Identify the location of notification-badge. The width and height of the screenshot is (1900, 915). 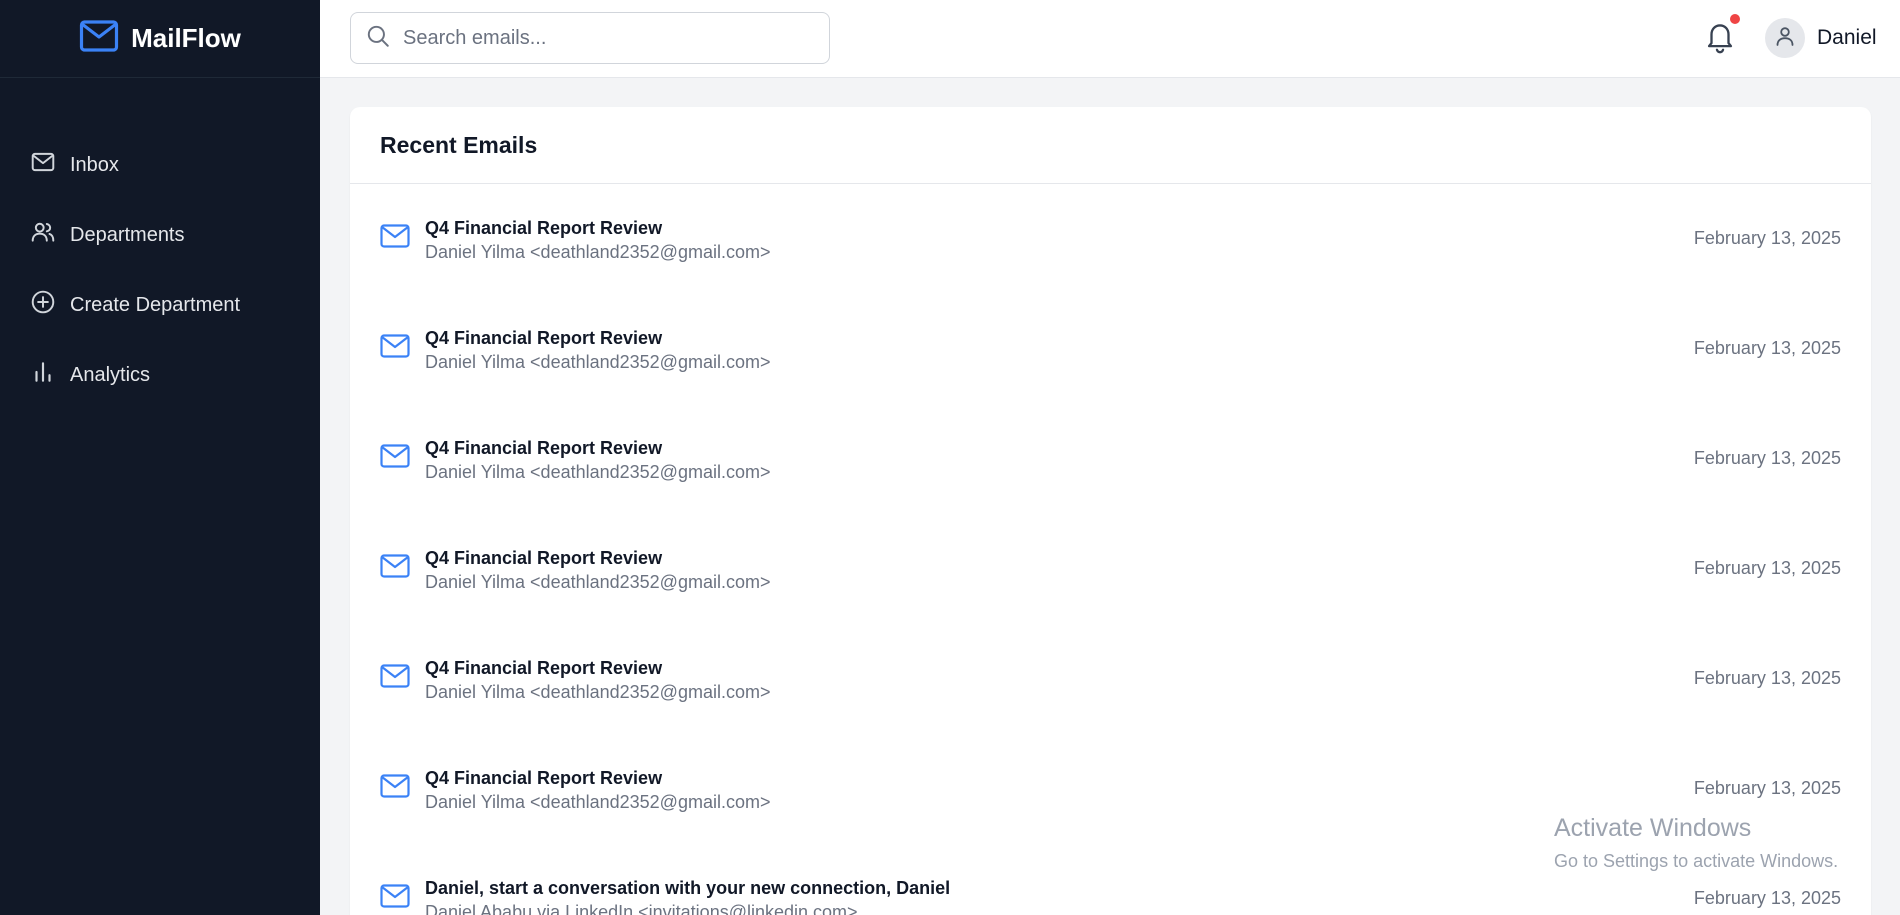
(1735, 19).